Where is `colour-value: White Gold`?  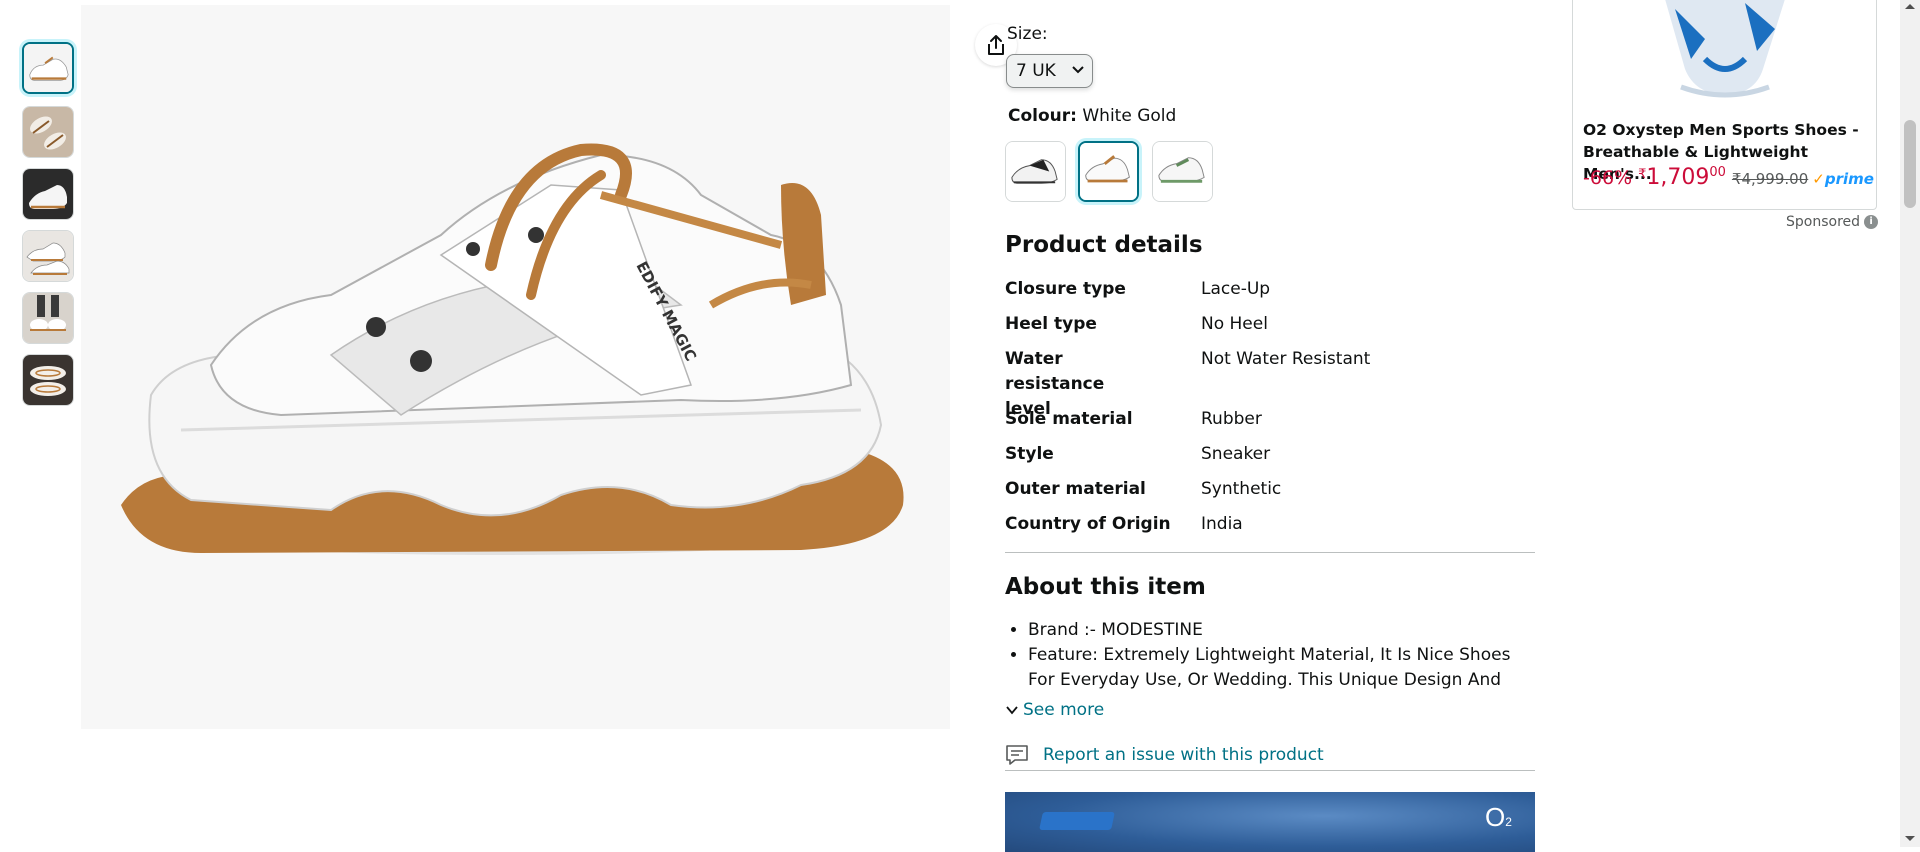 colour-value: White Gold is located at coordinates (1129, 116).